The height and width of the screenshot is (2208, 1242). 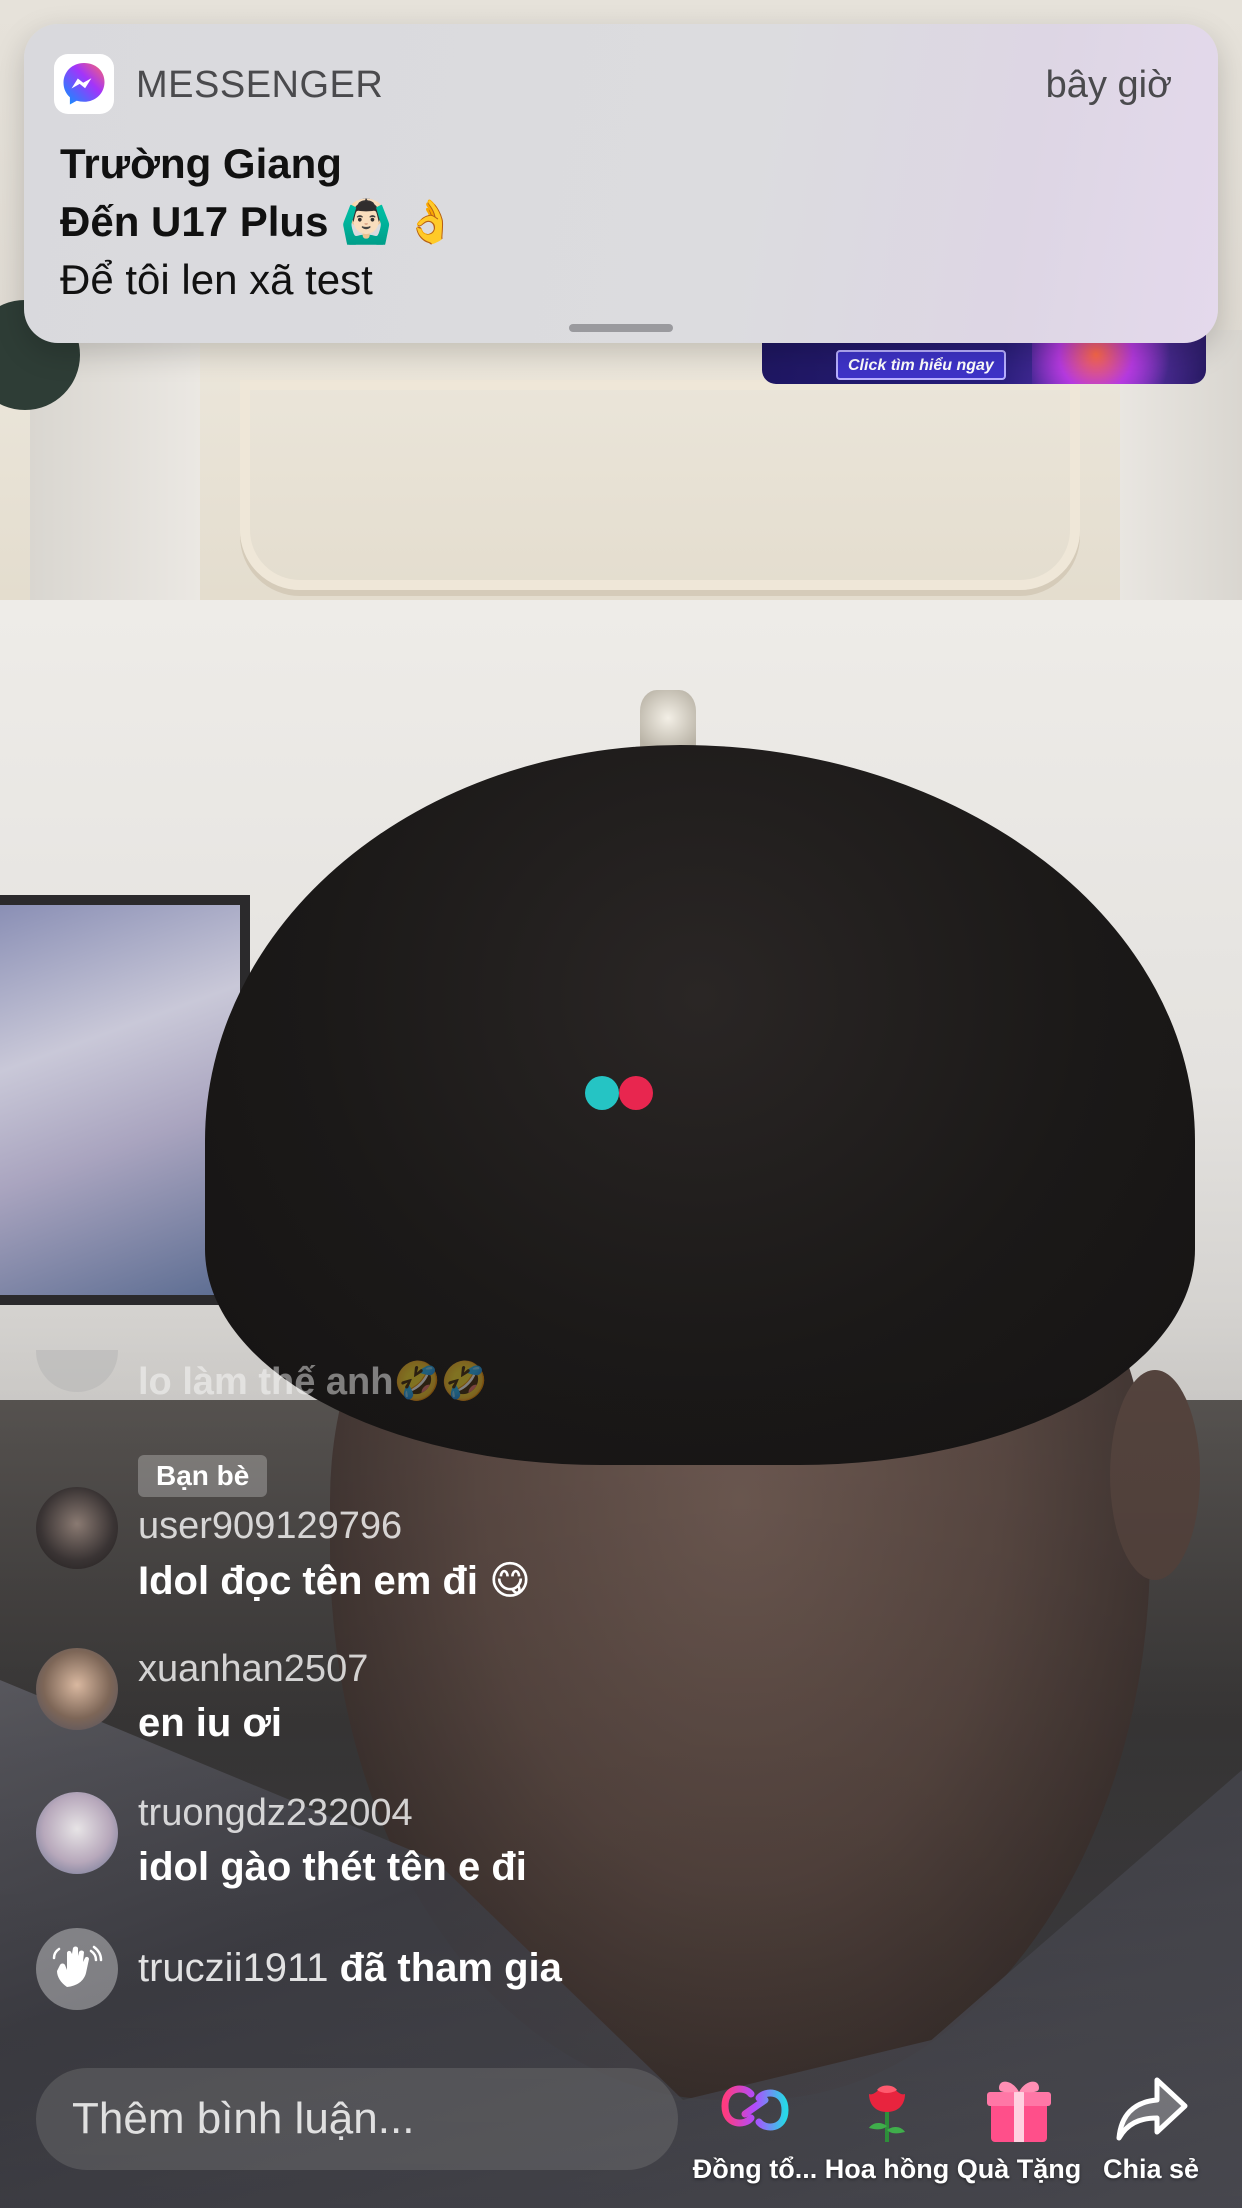 I want to click on gift-button: Quà Tặng, so click(x=1019, y=2129).